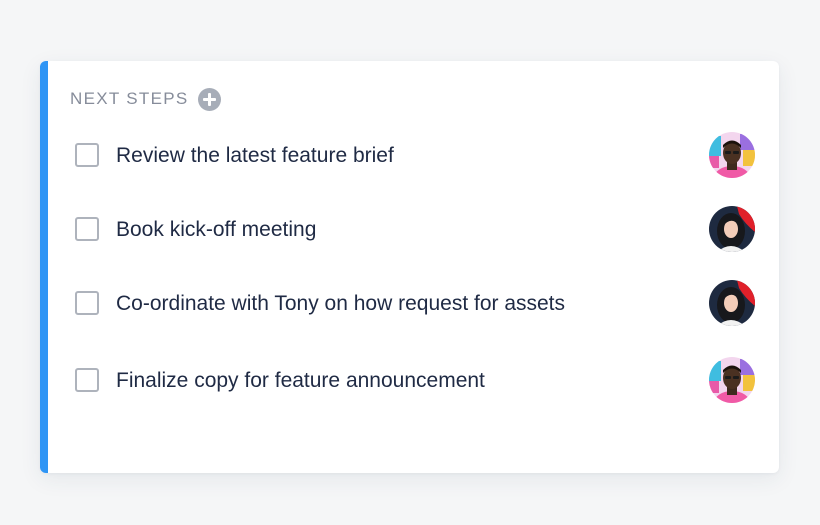 The height and width of the screenshot is (525, 820). I want to click on task-row: Finalize copy for feature announcement, so click(415, 381).